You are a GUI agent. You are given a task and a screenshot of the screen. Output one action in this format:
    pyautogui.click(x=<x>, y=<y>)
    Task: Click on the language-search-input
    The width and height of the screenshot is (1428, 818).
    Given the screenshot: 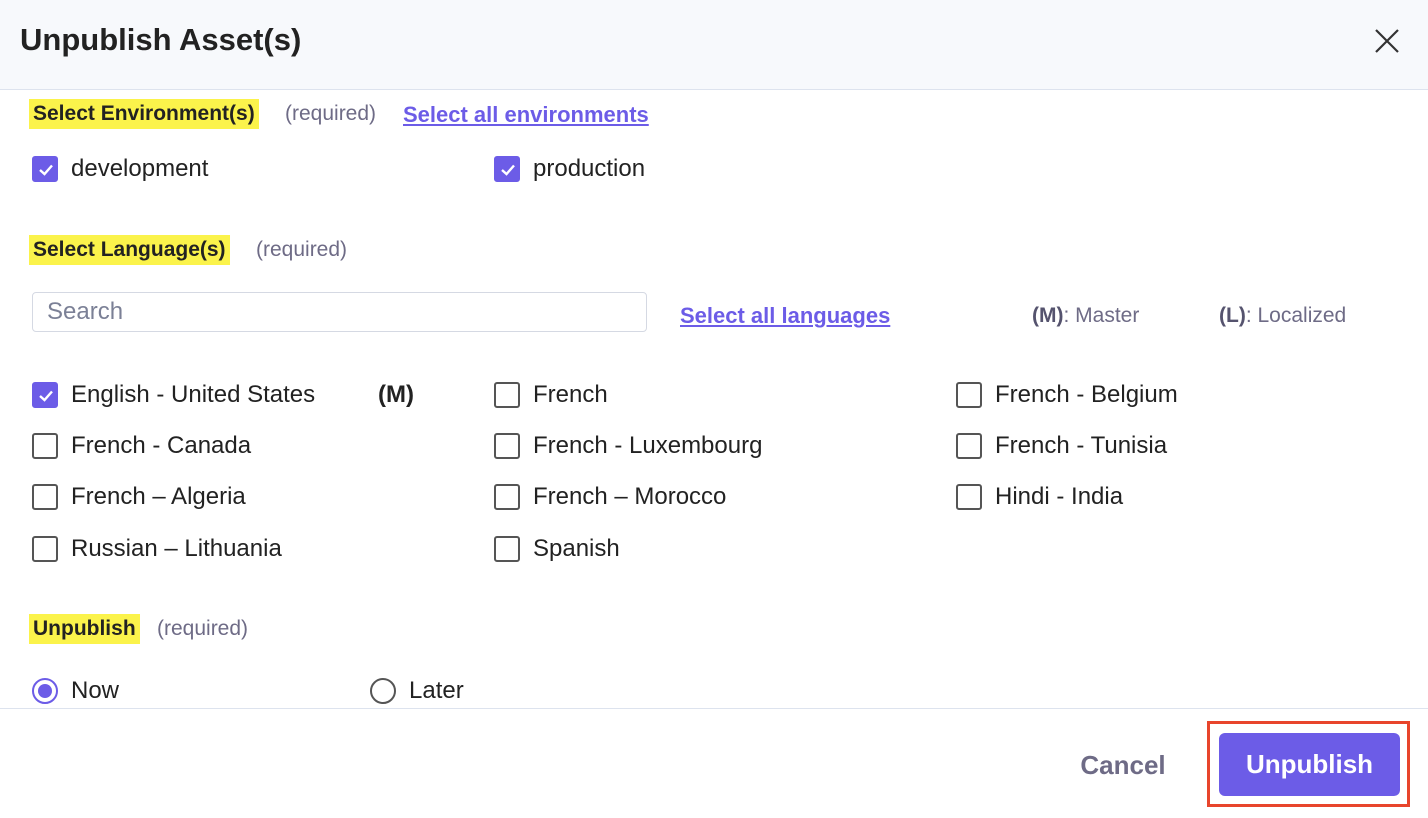 What is the action you would take?
    pyautogui.click(x=339, y=312)
    